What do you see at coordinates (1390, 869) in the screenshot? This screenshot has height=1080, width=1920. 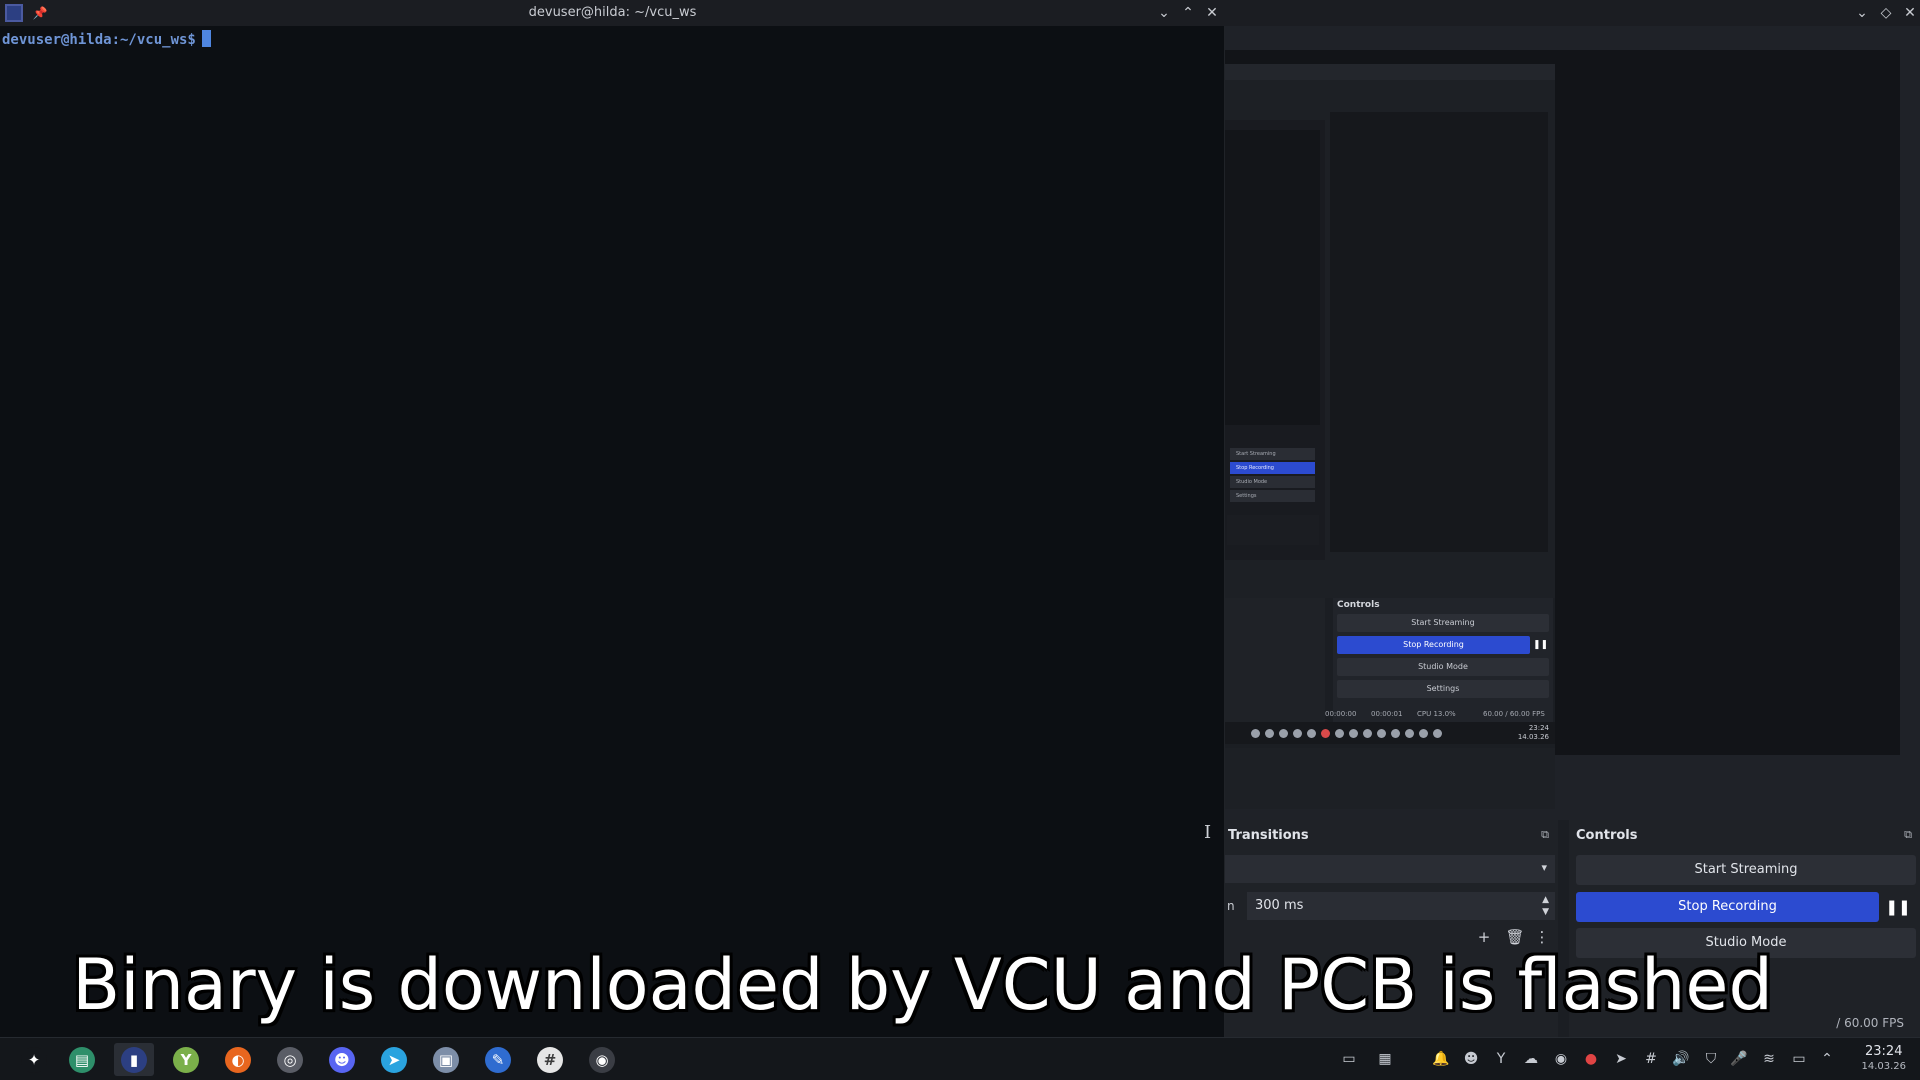 I see `transition-select: ▾` at bounding box center [1390, 869].